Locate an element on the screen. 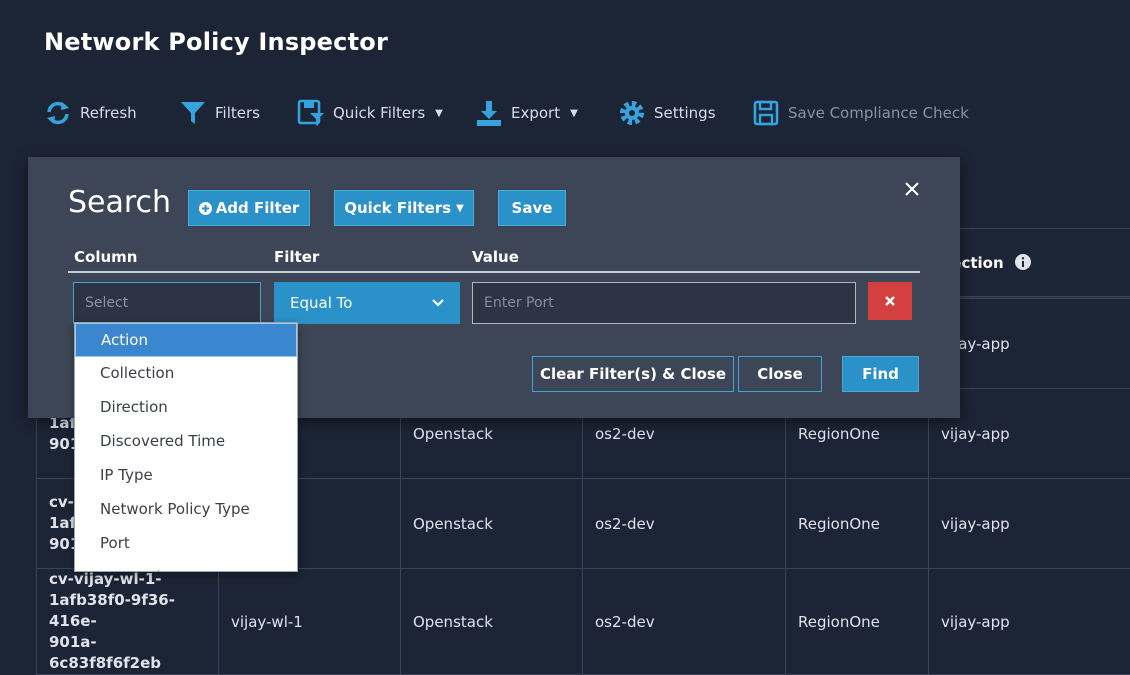 Image resolution: width=1130 pixels, height=675 pixels. save-compliance-check-button: Save Compliance Check is located at coordinates (860, 113).